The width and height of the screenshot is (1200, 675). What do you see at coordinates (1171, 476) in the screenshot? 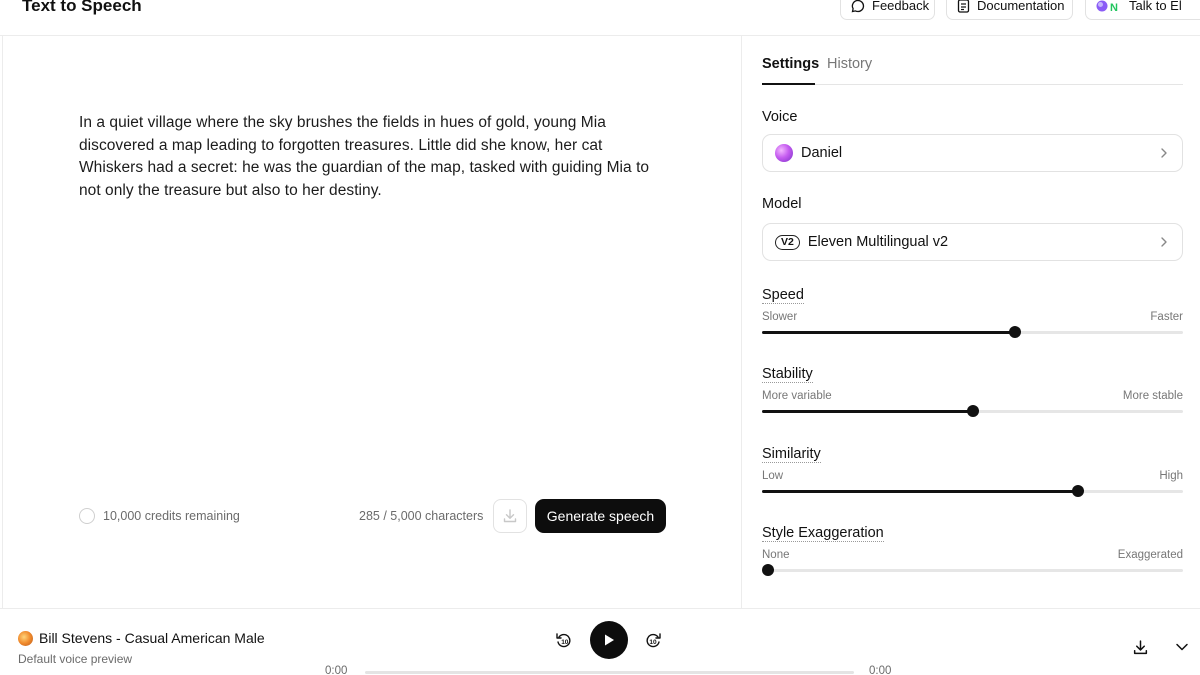
I see `similarity-high-label: High` at bounding box center [1171, 476].